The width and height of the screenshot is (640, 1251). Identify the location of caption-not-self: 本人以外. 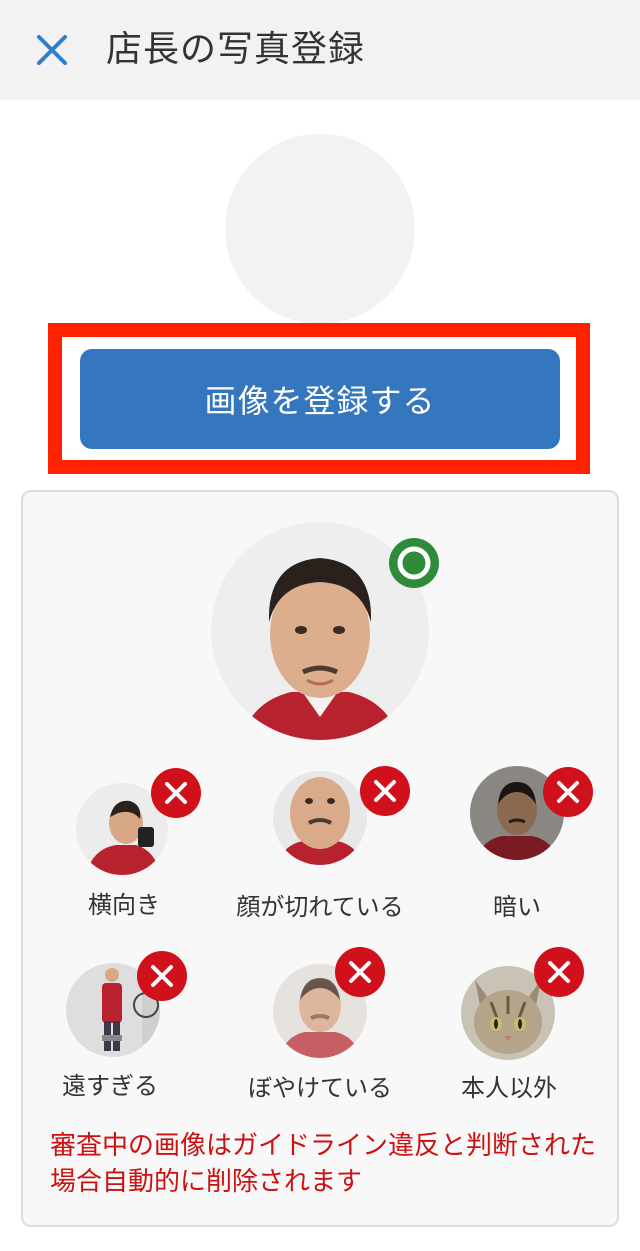
(509, 1088).